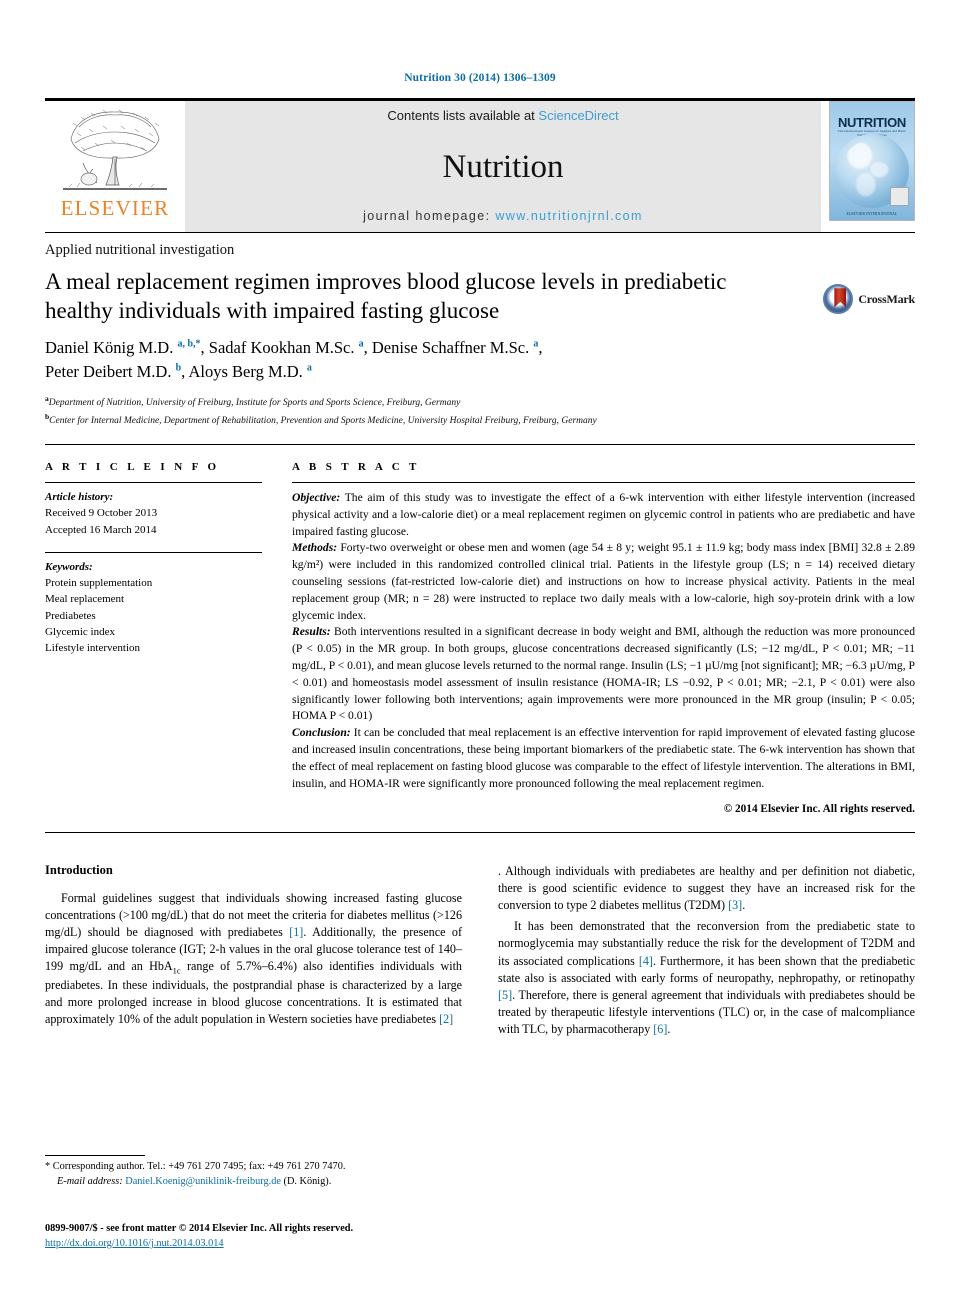 The width and height of the screenshot is (960, 1290). Describe the element at coordinates (79, 869) in the screenshot. I see `introduction-heading: Introduction` at that location.